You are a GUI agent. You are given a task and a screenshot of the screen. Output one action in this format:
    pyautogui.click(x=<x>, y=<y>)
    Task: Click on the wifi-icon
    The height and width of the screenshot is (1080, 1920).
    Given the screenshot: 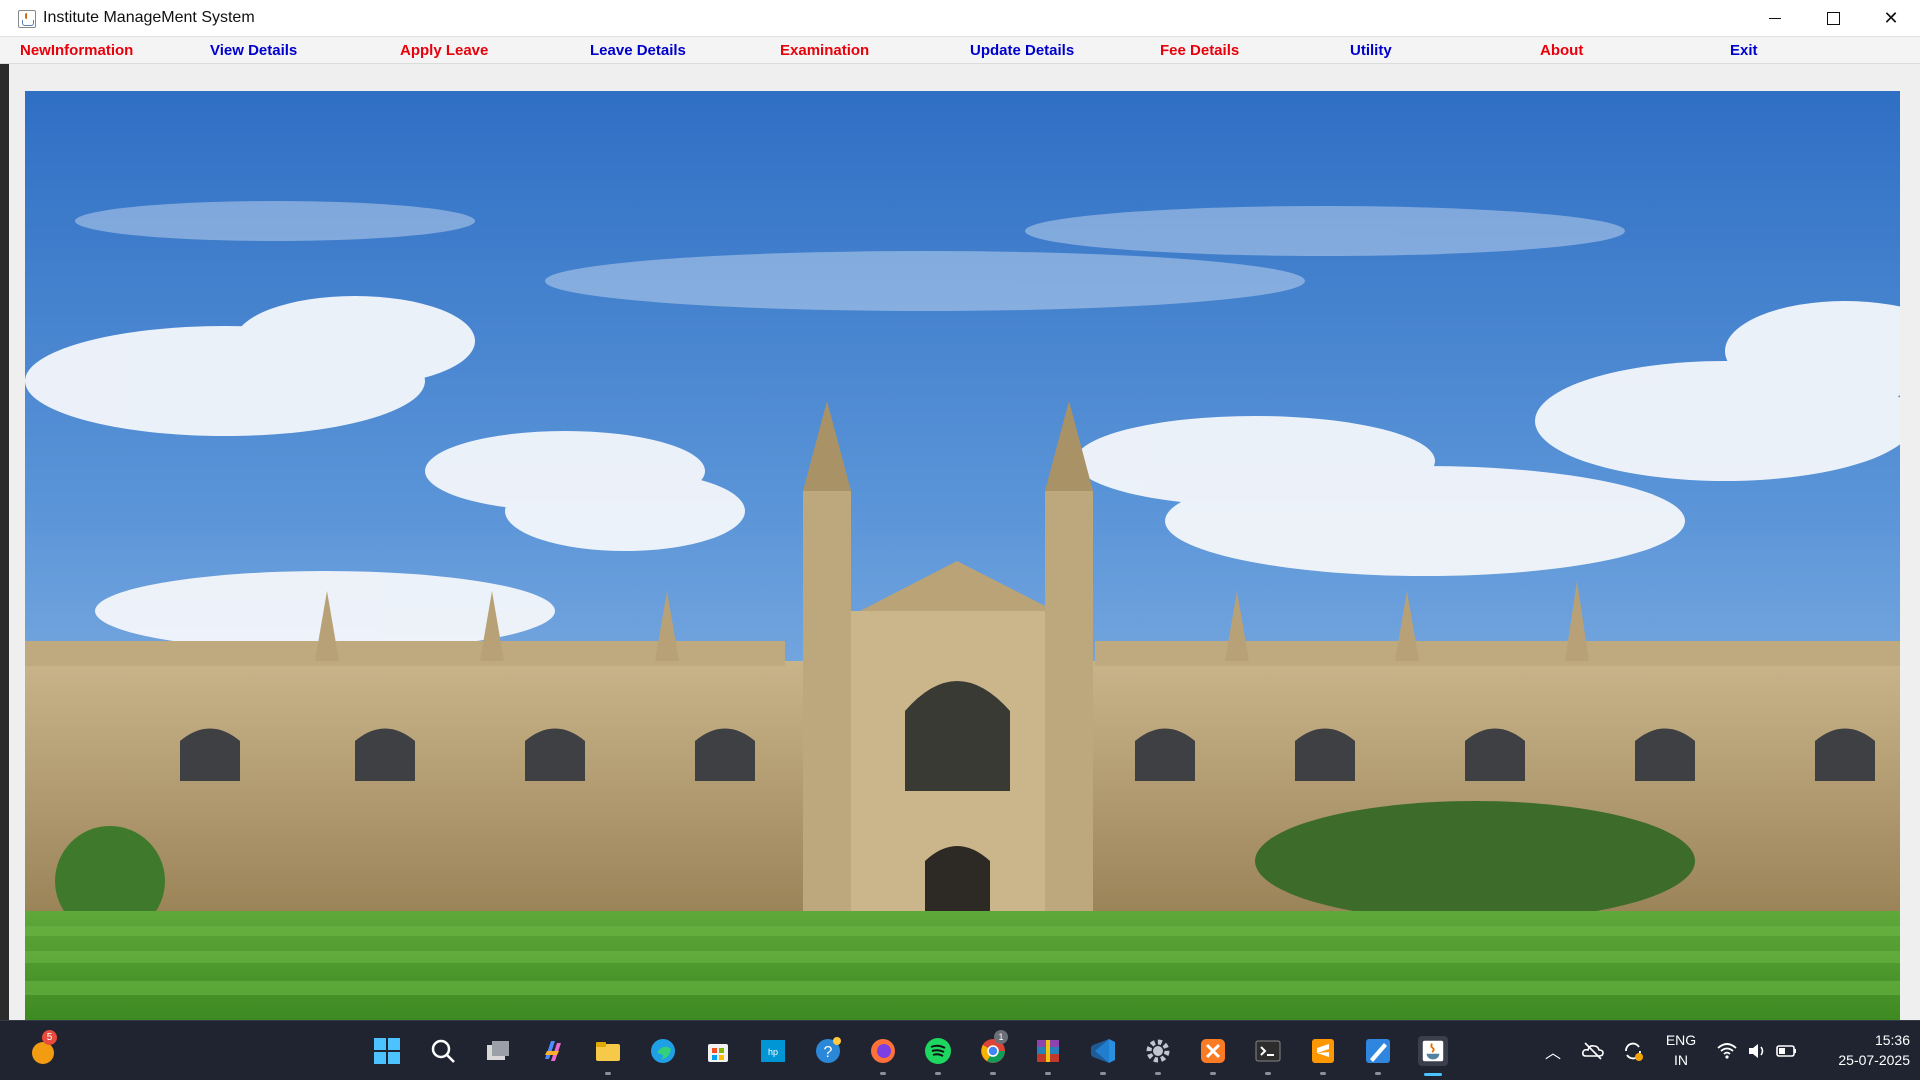 What is the action you would take?
    pyautogui.click(x=1727, y=1051)
    